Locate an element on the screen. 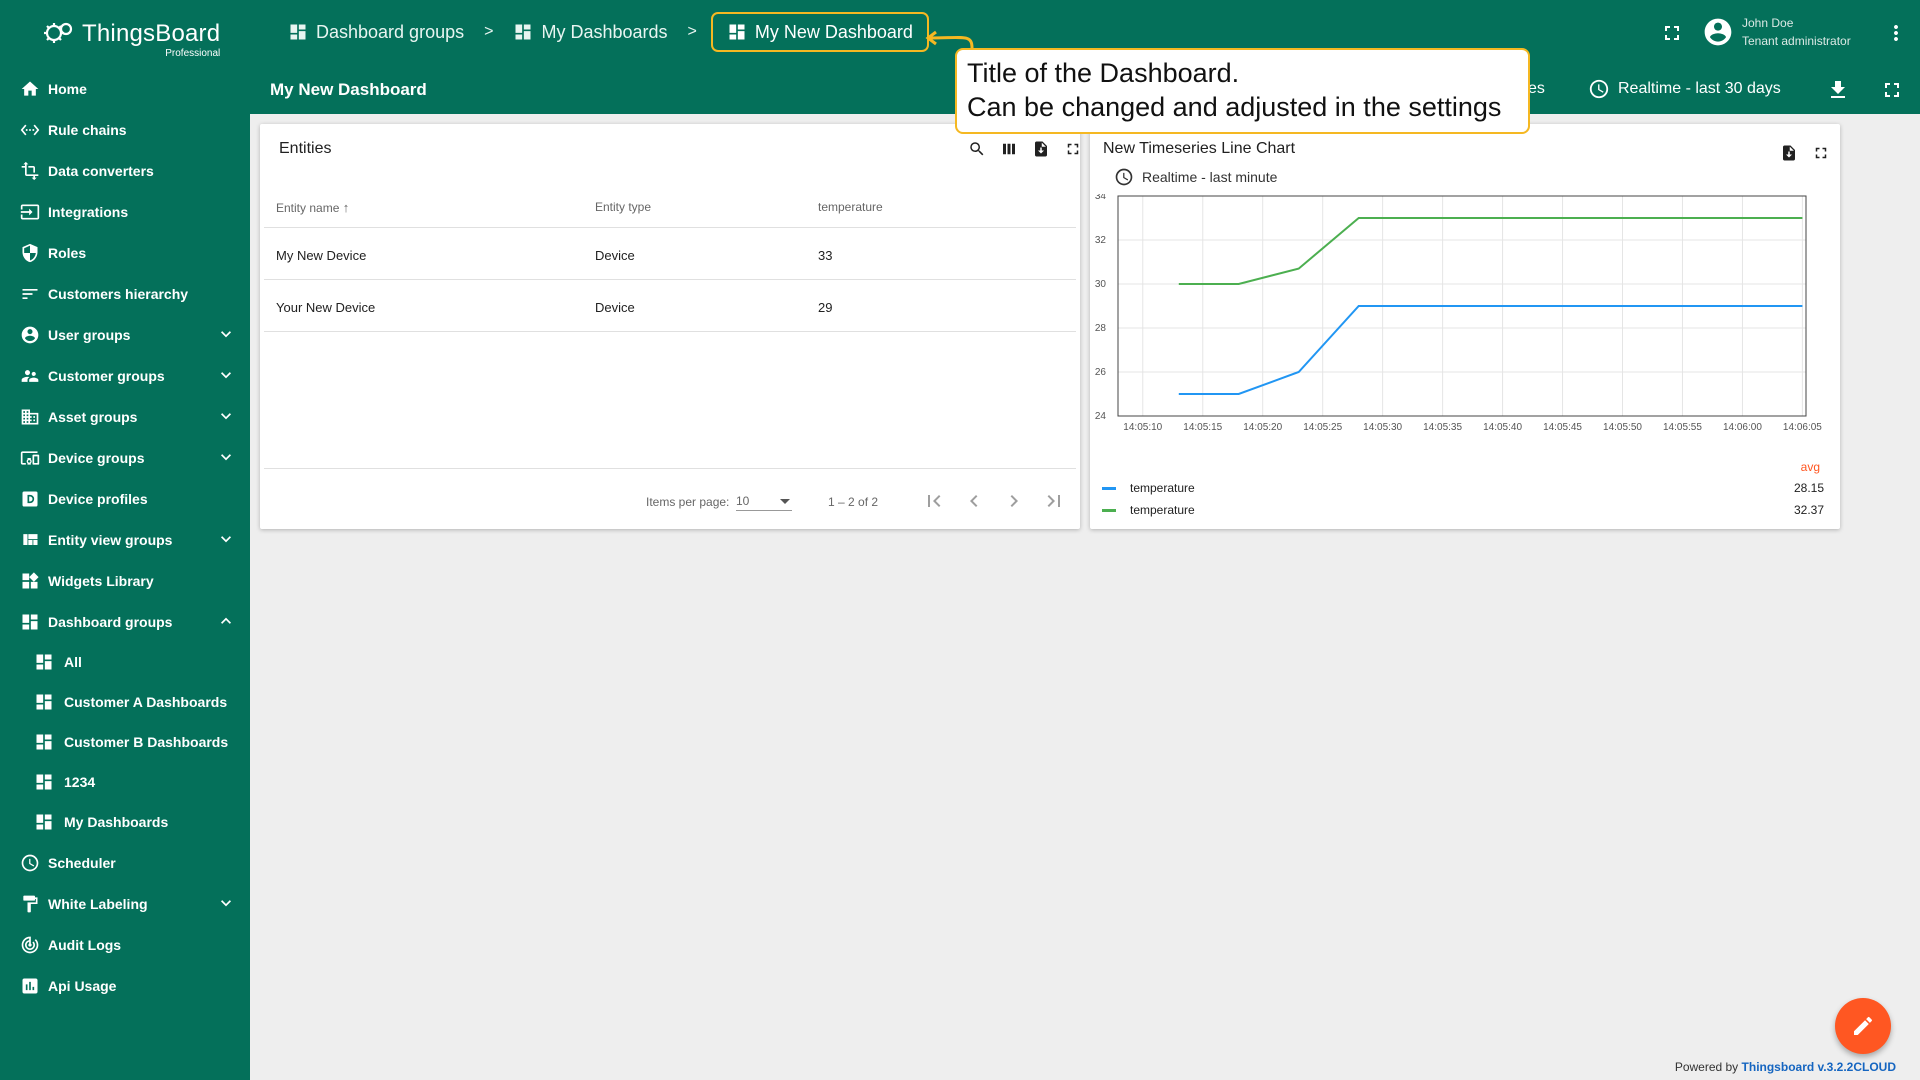  sidebar-subitem-my-dashboards: My Dashboards is located at coordinates (125, 822).